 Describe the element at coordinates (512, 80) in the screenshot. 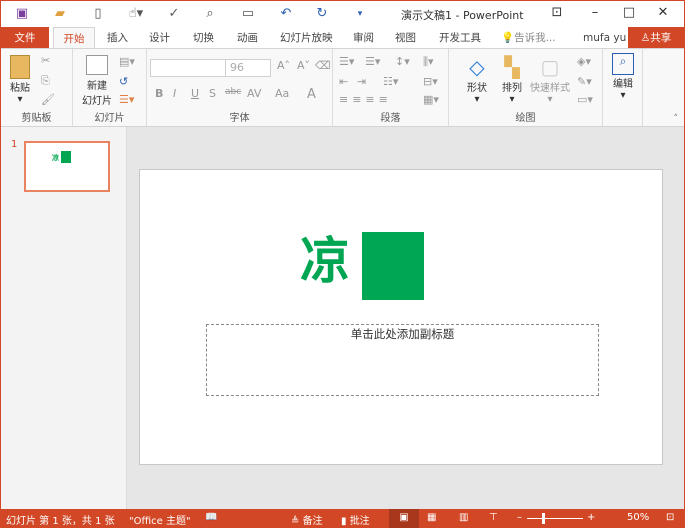

I see `arrange-button: ▚ 排列 ▾` at that location.